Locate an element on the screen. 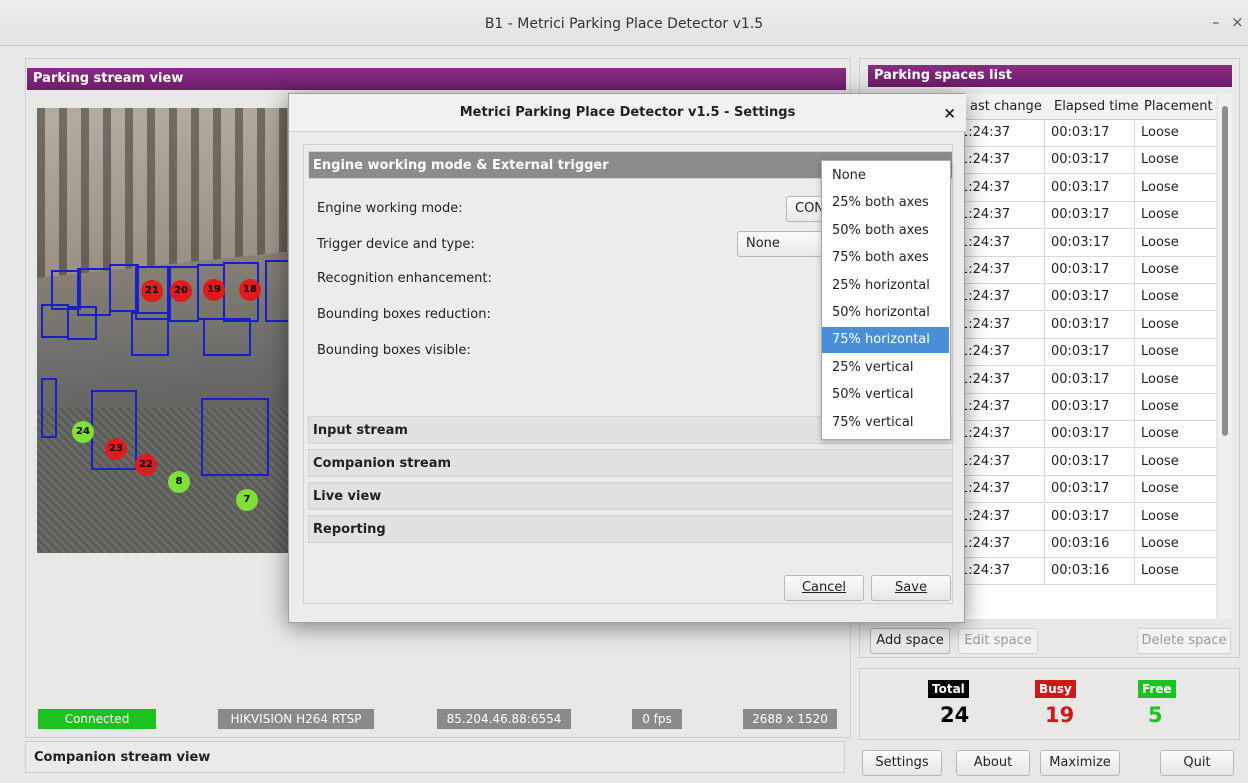 Image resolution: width=1248 pixels, height=783 pixels. column-header: Elapsed time is located at coordinates (1096, 107).